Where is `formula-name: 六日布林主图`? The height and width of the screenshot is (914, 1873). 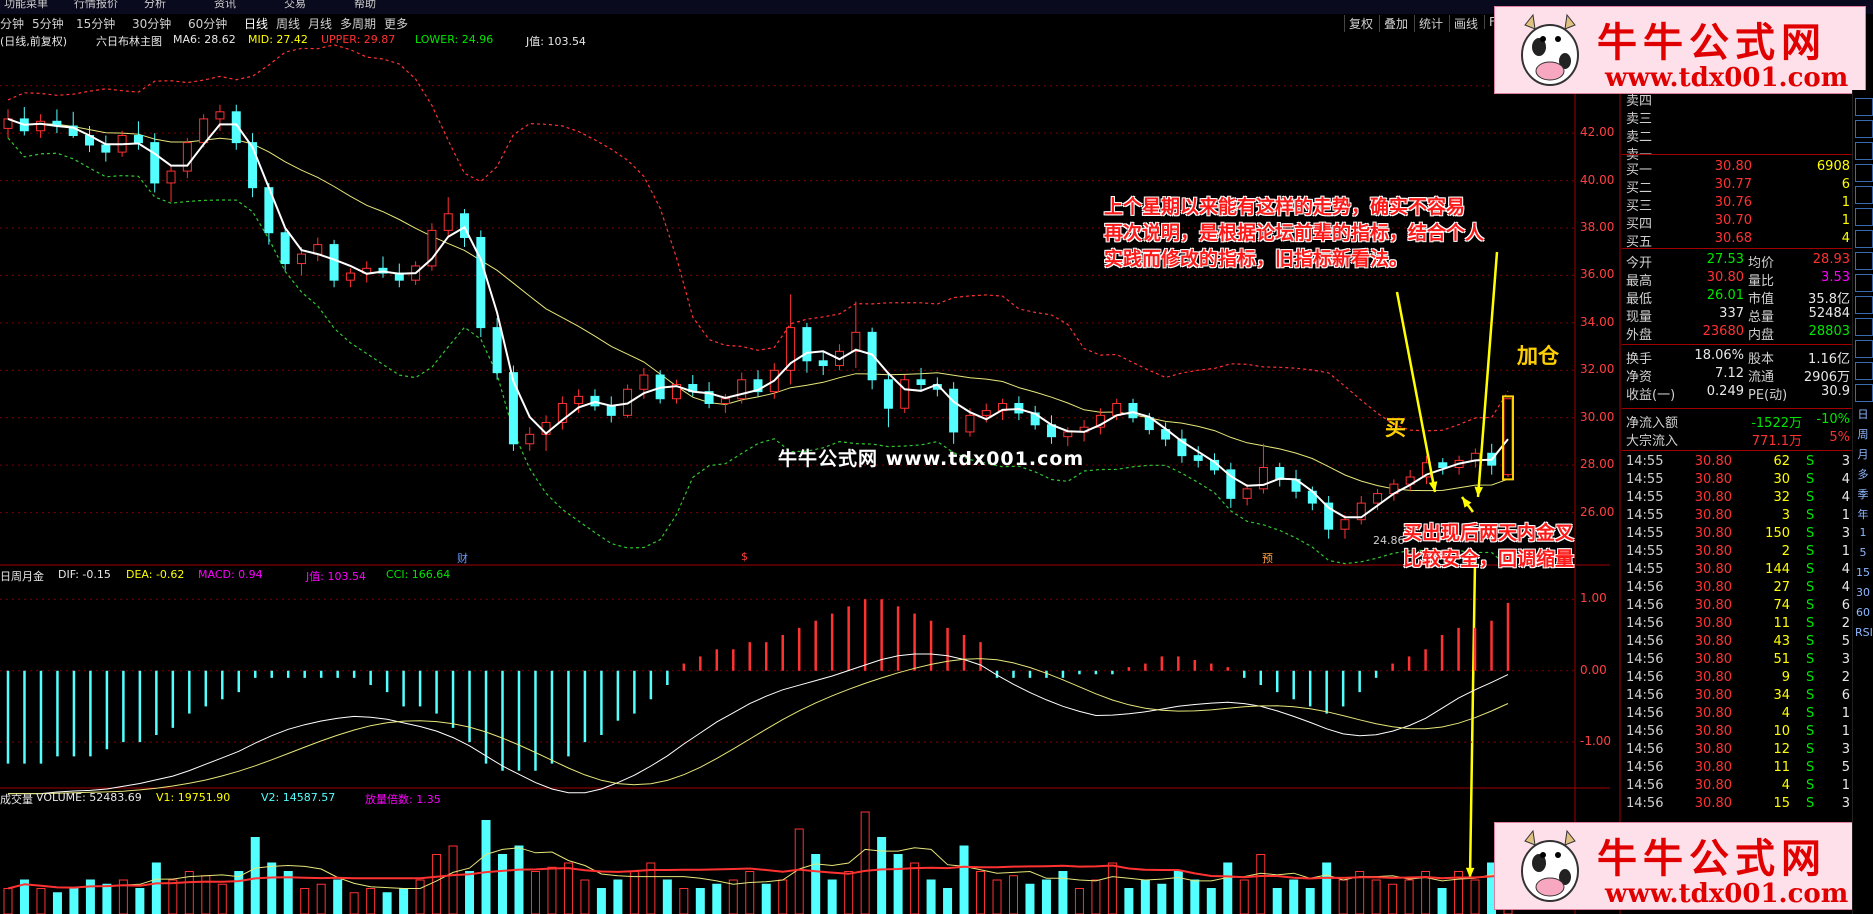 formula-name: 六日布林主图 is located at coordinates (129, 41).